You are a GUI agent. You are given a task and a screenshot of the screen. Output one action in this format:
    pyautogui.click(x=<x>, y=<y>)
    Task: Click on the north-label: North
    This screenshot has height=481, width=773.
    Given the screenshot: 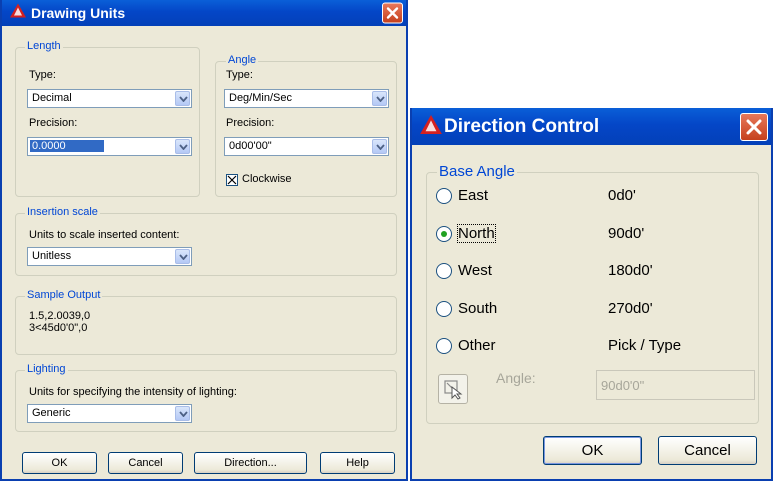 What is the action you would take?
    pyautogui.click(x=476, y=233)
    